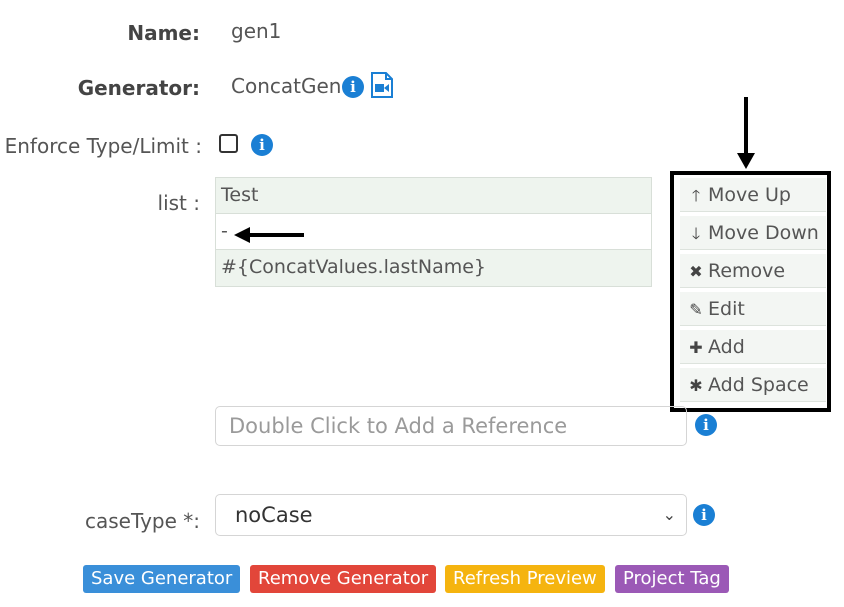 This screenshot has height=607, width=844. Describe the element at coordinates (286, 86) in the screenshot. I see `generator-value: ConcatGen` at that location.